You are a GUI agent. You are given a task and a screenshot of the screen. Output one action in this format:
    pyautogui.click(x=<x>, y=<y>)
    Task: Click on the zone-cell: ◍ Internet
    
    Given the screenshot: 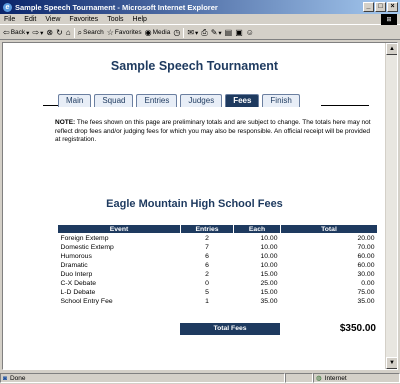 What is the action you would take?
    pyautogui.click(x=356, y=378)
    